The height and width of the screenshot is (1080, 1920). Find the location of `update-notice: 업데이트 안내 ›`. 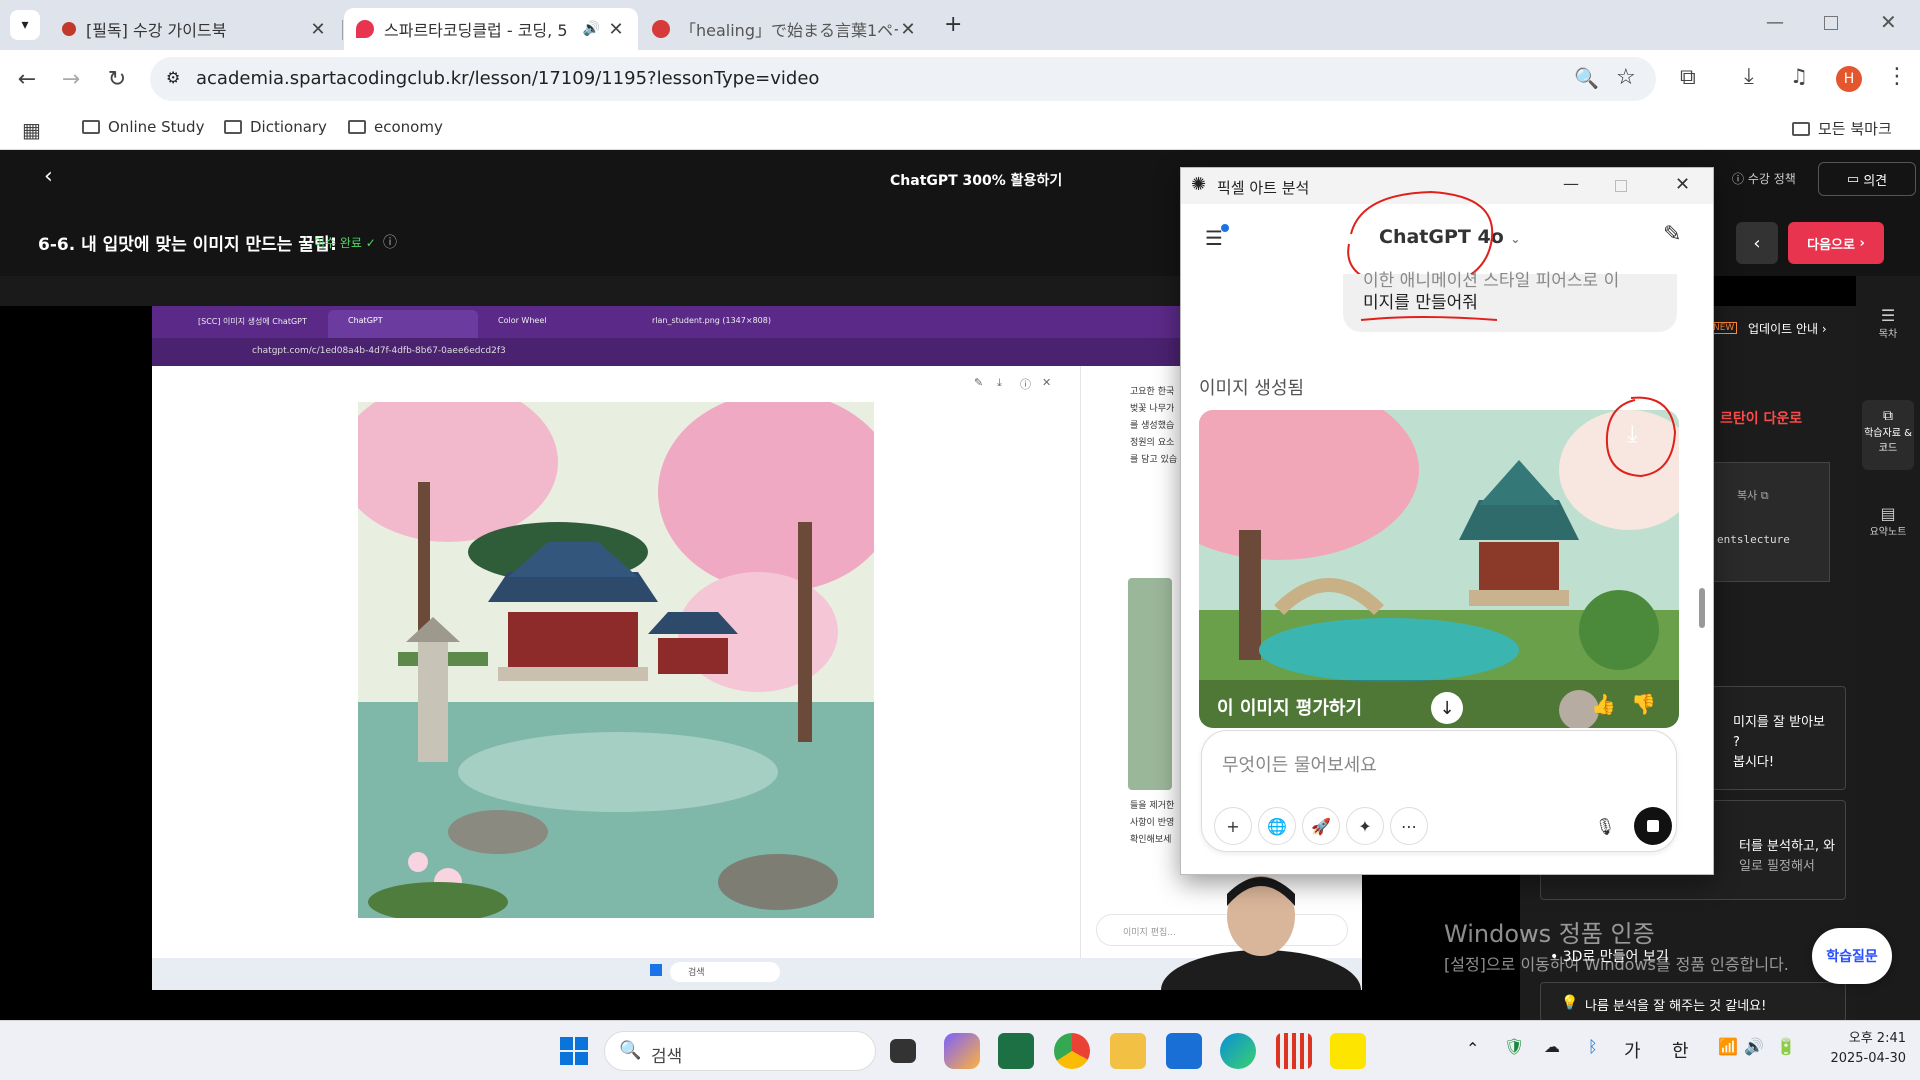

update-notice: 업데이트 안내 › is located at coordinates (1787, 328).